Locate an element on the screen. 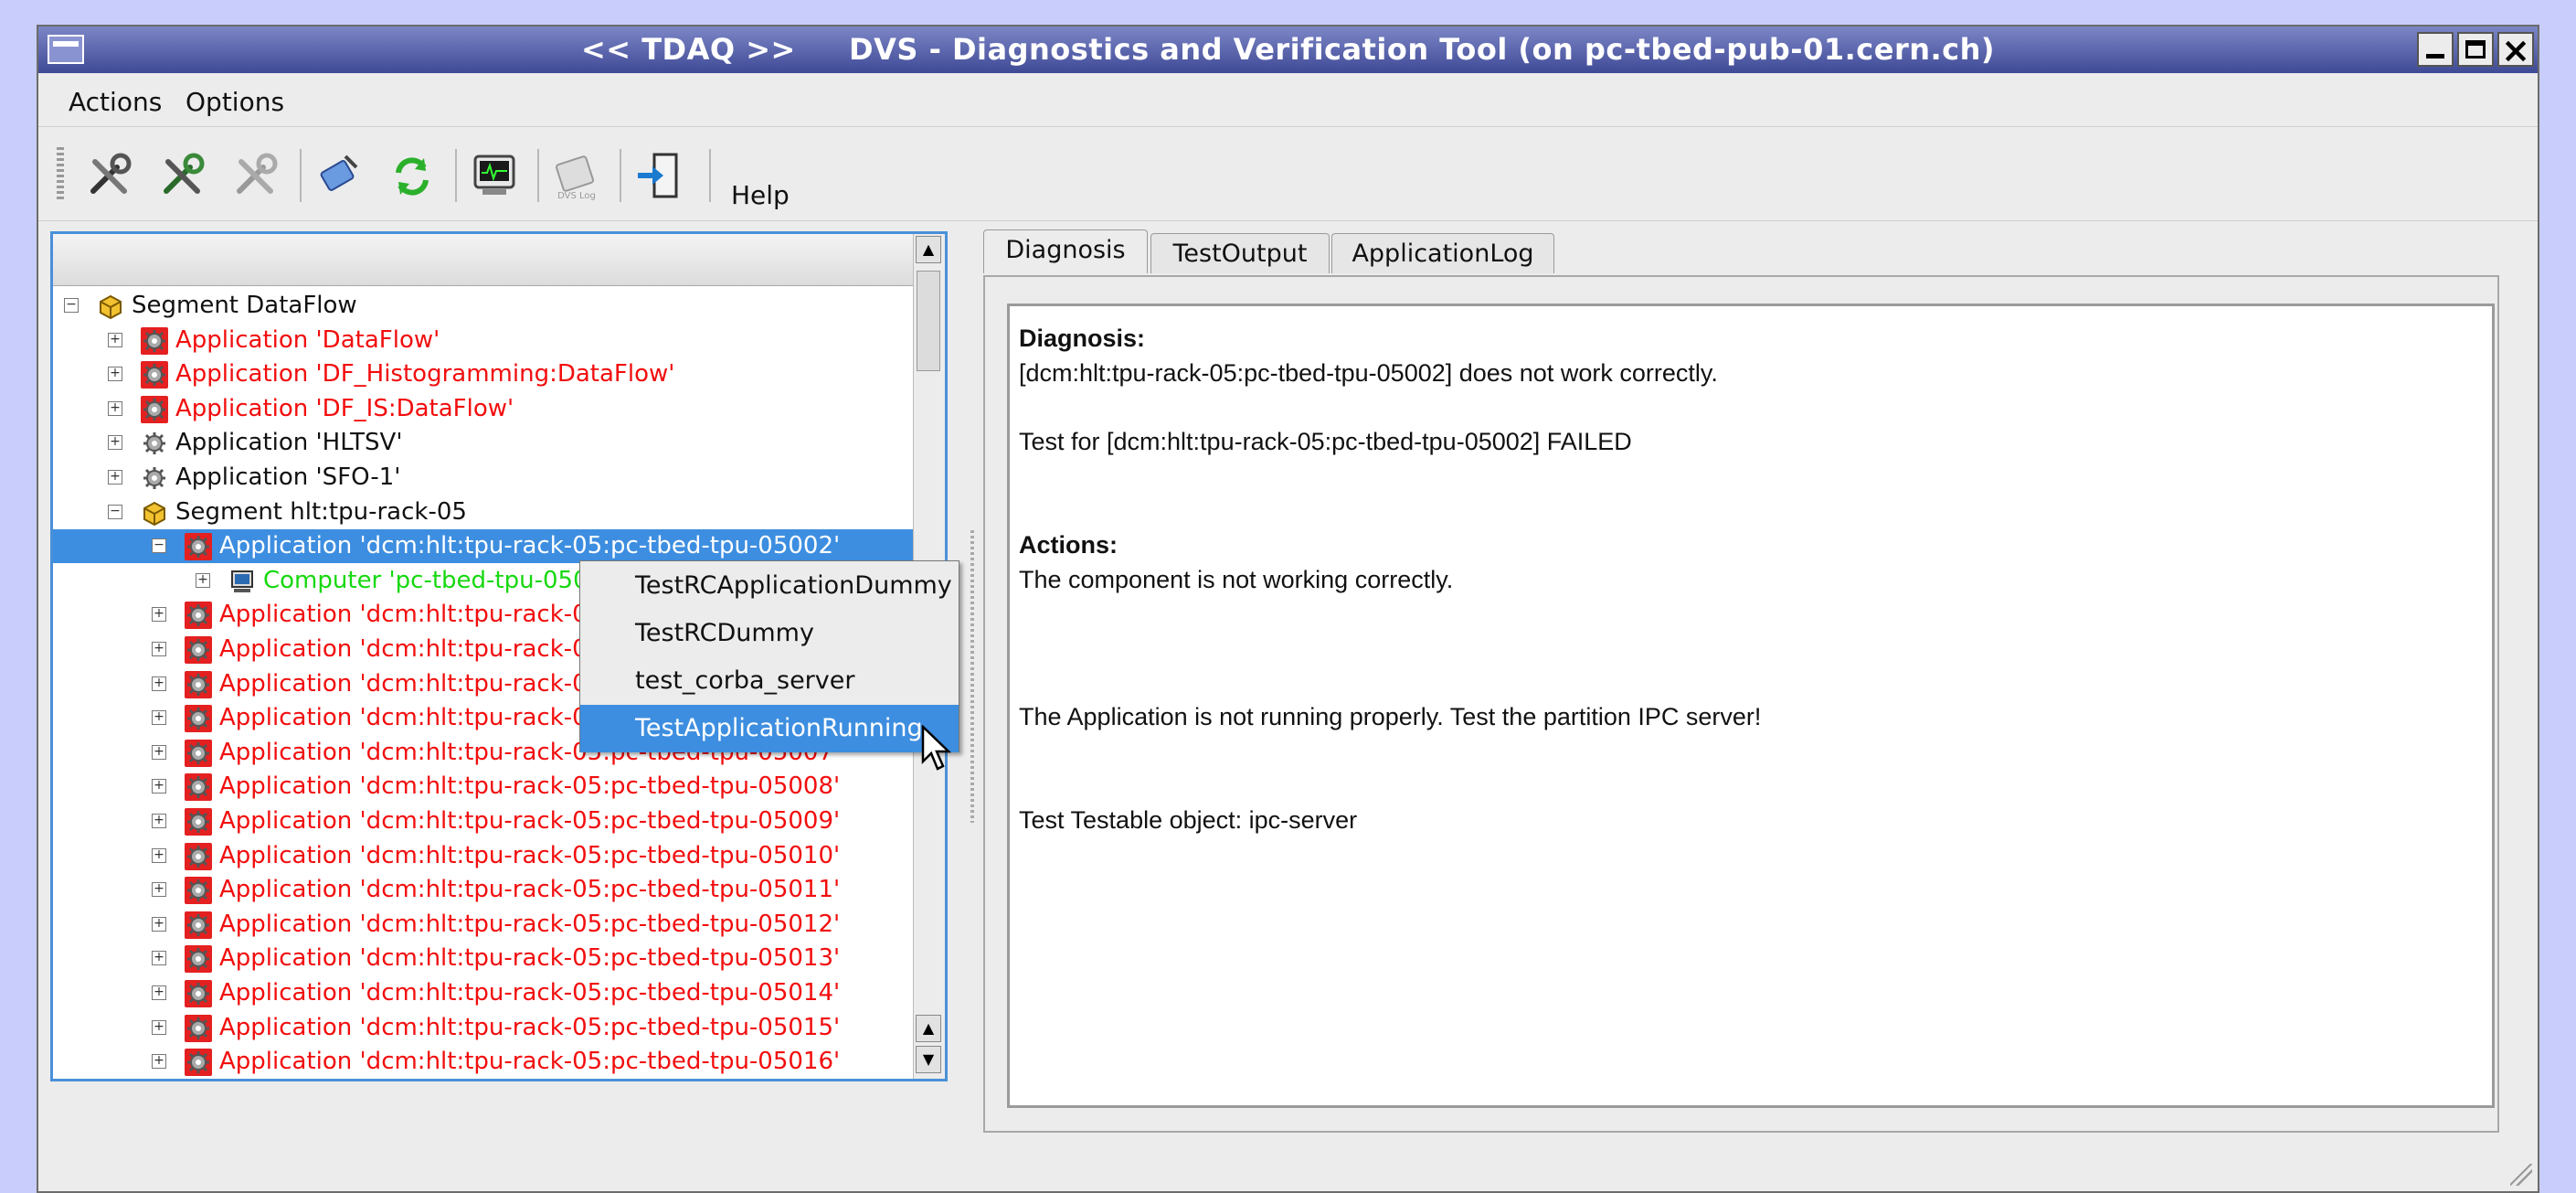 Image resolution: width=2576 pixels, height=1193 pixels. scroll-thumb is located at coordinates (928, 321).